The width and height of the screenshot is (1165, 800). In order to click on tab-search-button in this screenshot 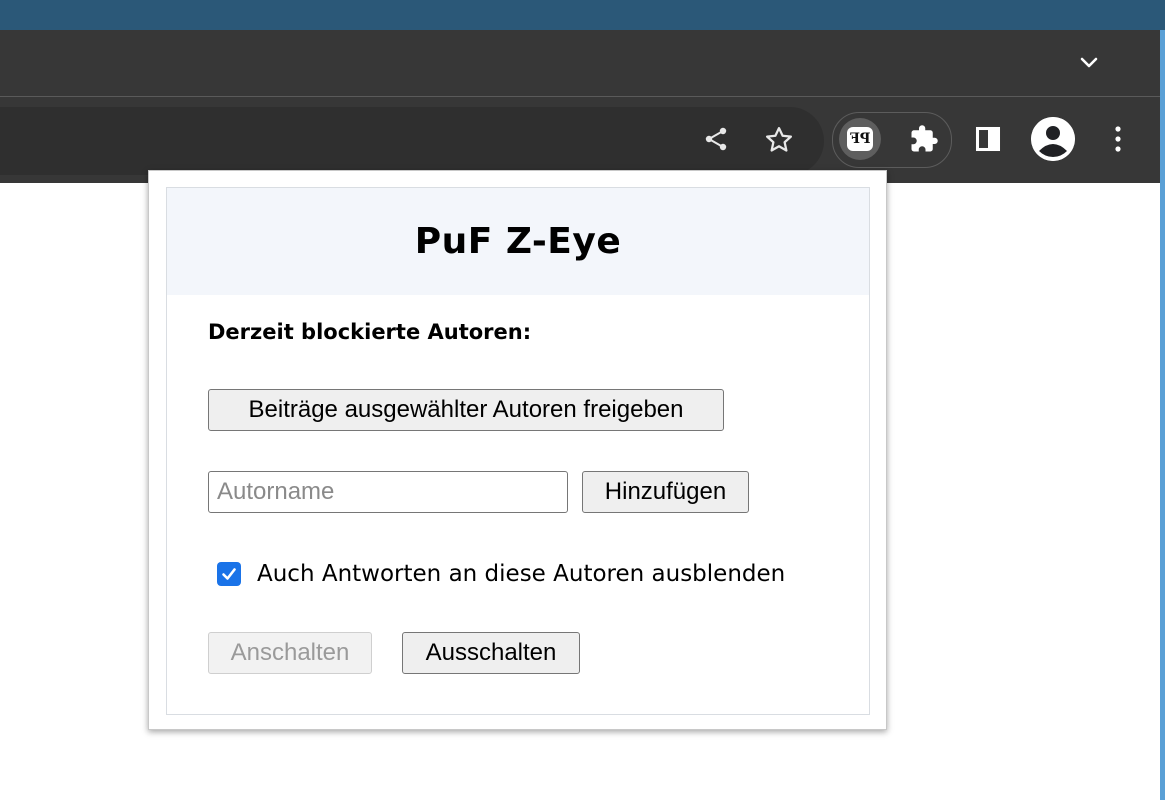, I will do `click(1089, 63)`.